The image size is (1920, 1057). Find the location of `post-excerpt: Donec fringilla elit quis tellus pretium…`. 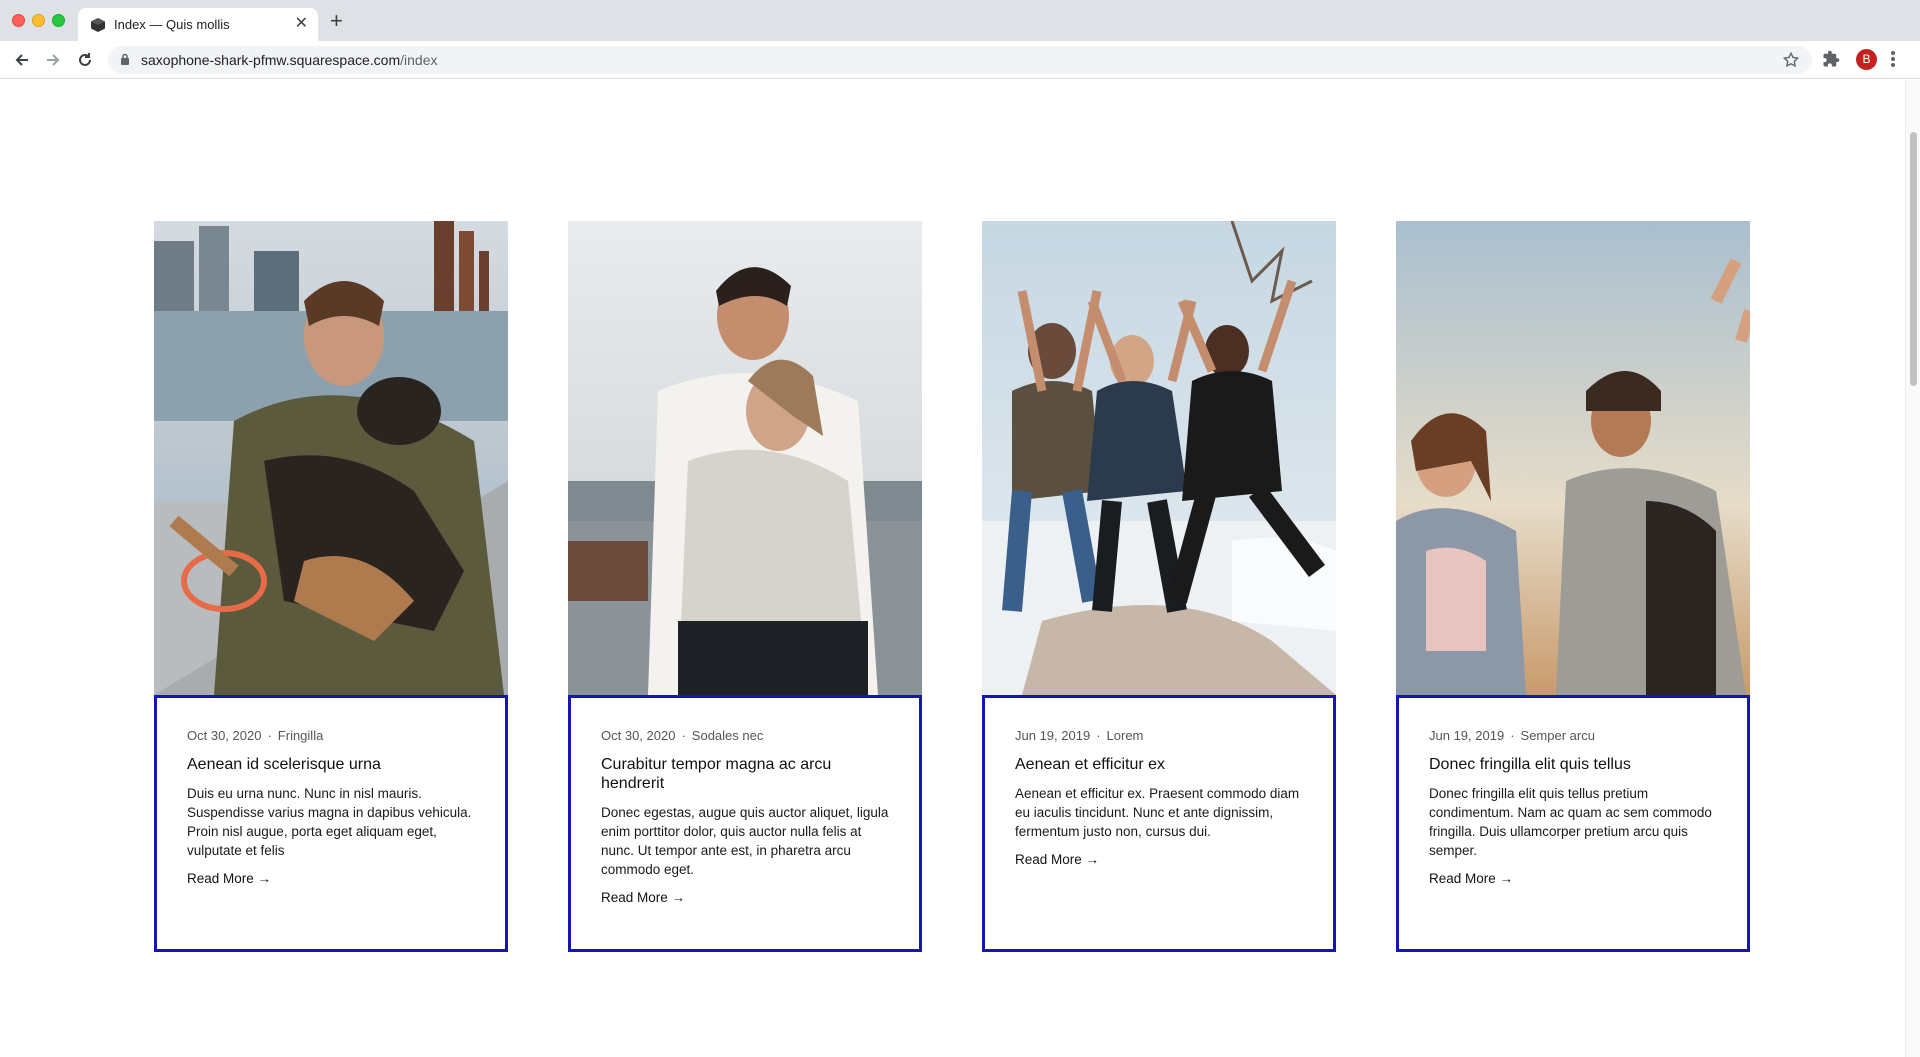

post-excerpt: Donec fringilla elit quis tellus pretium… is located at coordinates (1570, 822).